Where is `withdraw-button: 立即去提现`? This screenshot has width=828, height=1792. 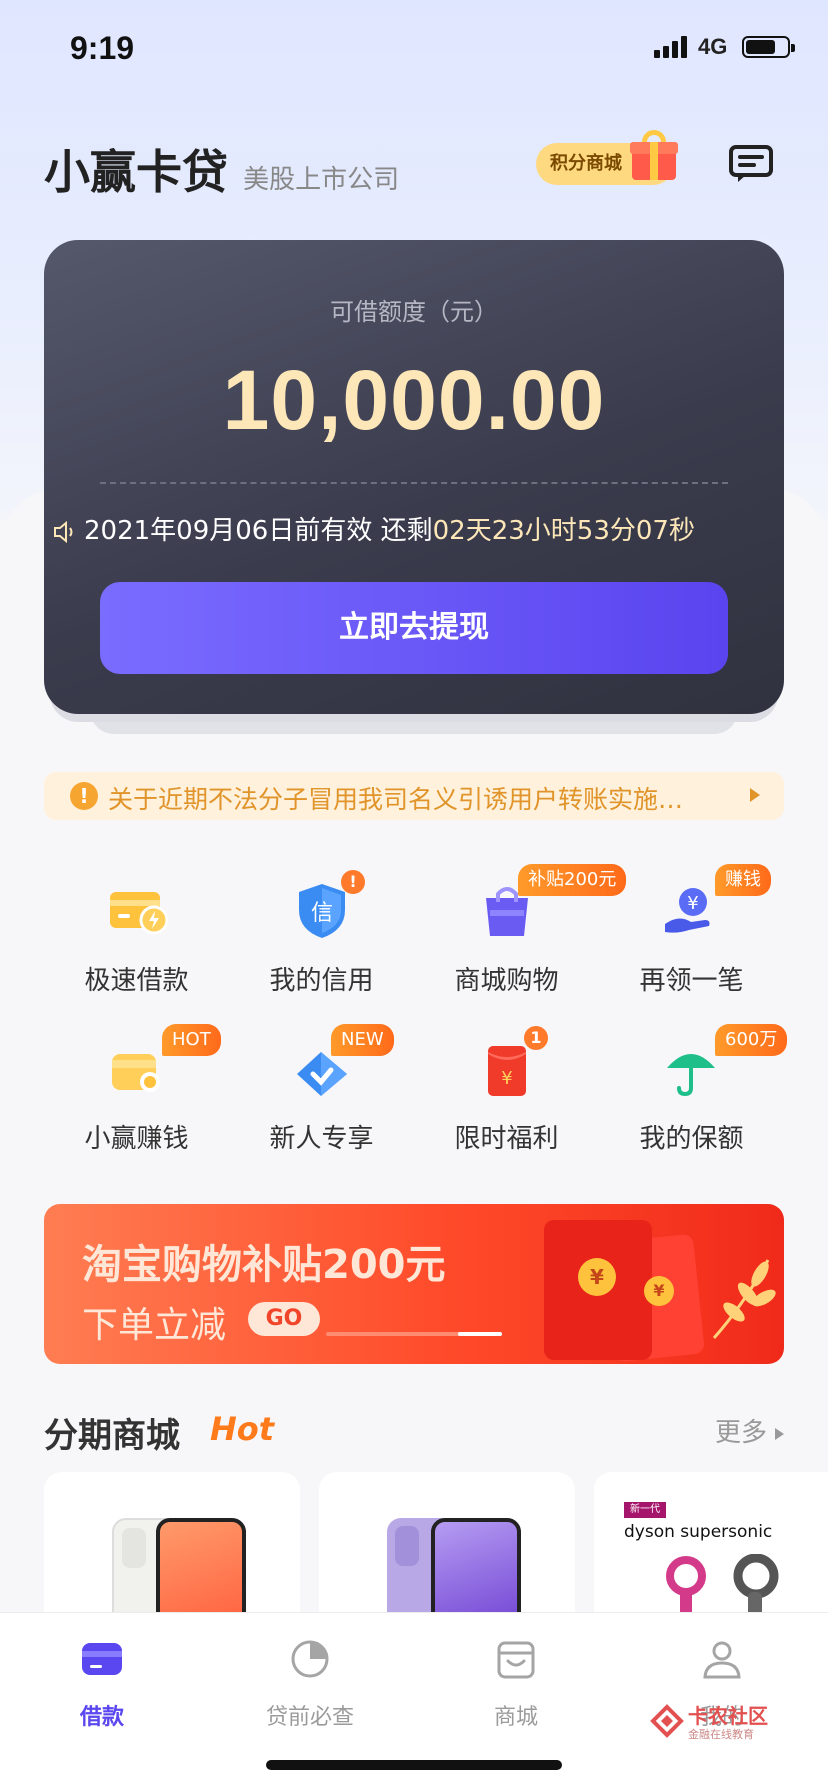 withdraw-button: 立即去提现 is located at coordinates (414, 628).